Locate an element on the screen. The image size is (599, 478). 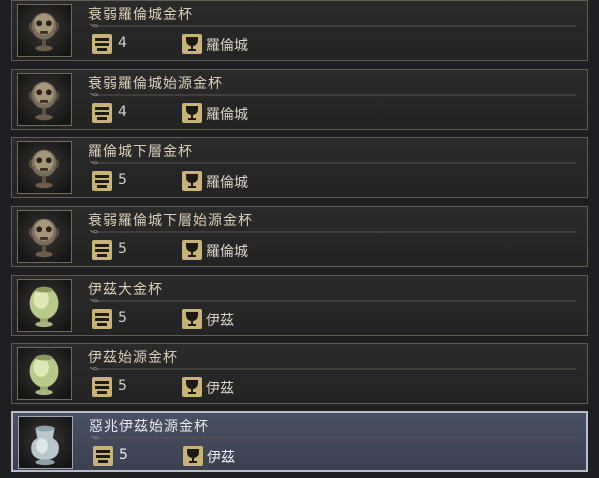
chalice-name: 惡兆伊茲始源金杯 is located at coordinates (149, 427).